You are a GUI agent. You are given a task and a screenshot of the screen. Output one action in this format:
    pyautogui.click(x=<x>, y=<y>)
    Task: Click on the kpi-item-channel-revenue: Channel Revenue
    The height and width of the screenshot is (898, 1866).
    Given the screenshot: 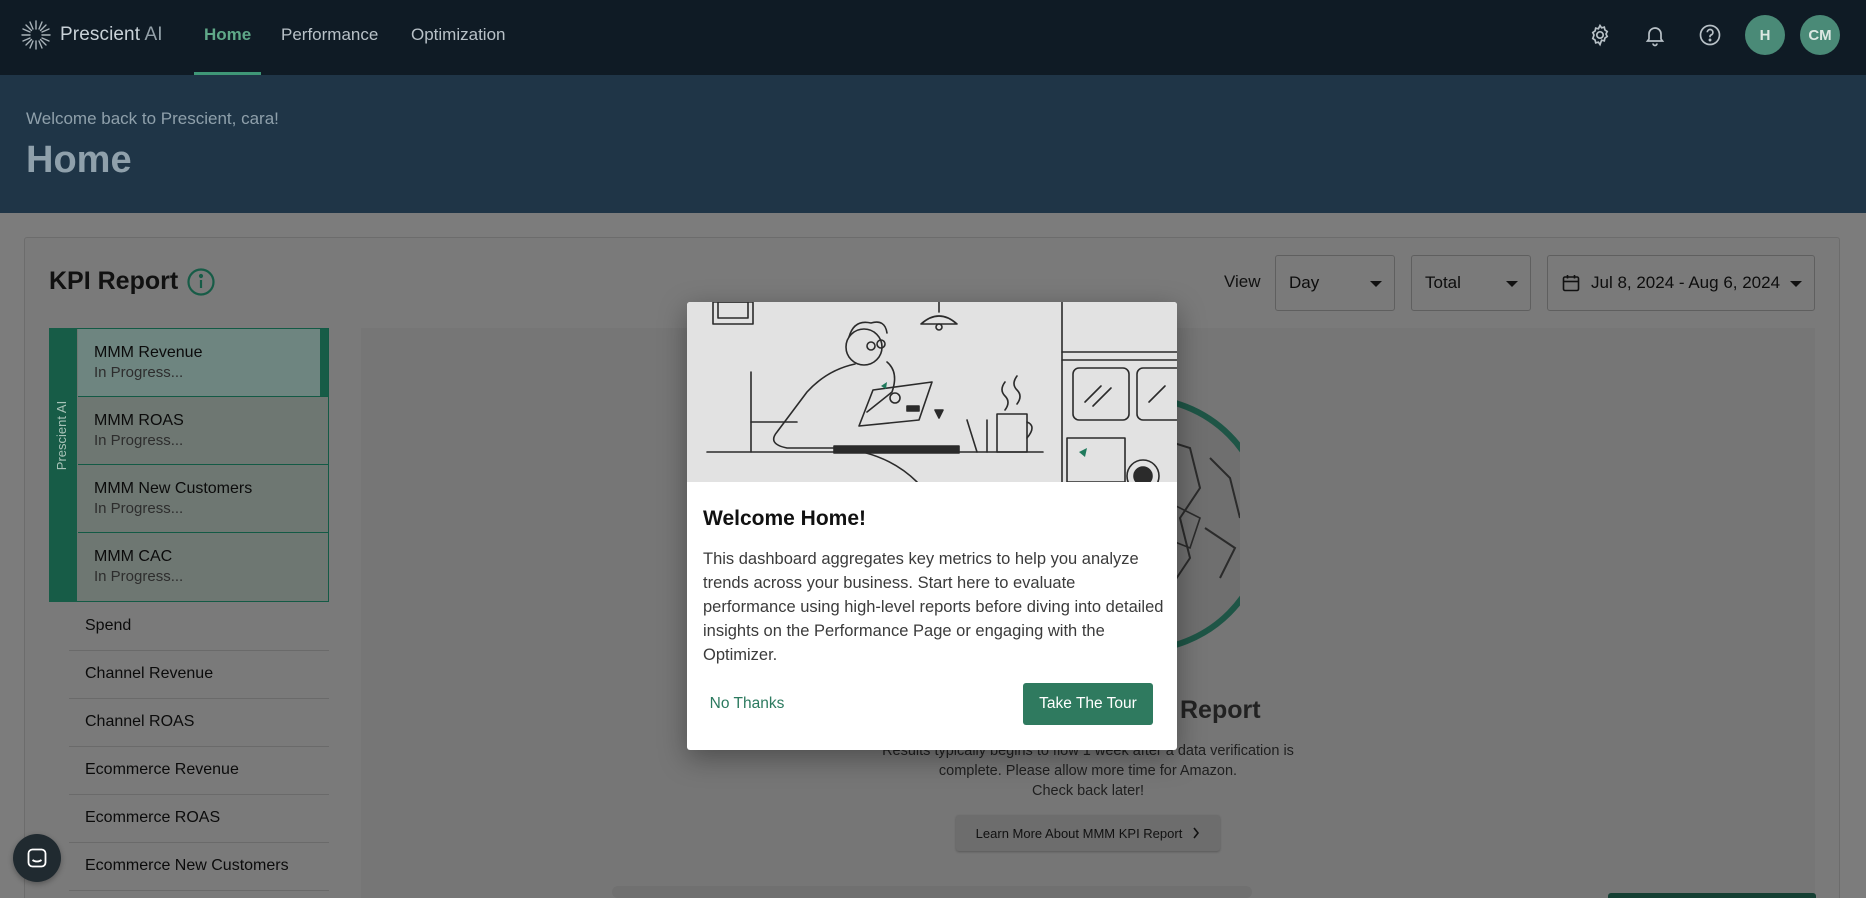 What is the action you would take?
    pyautogui.click(x=199, y=675)
    